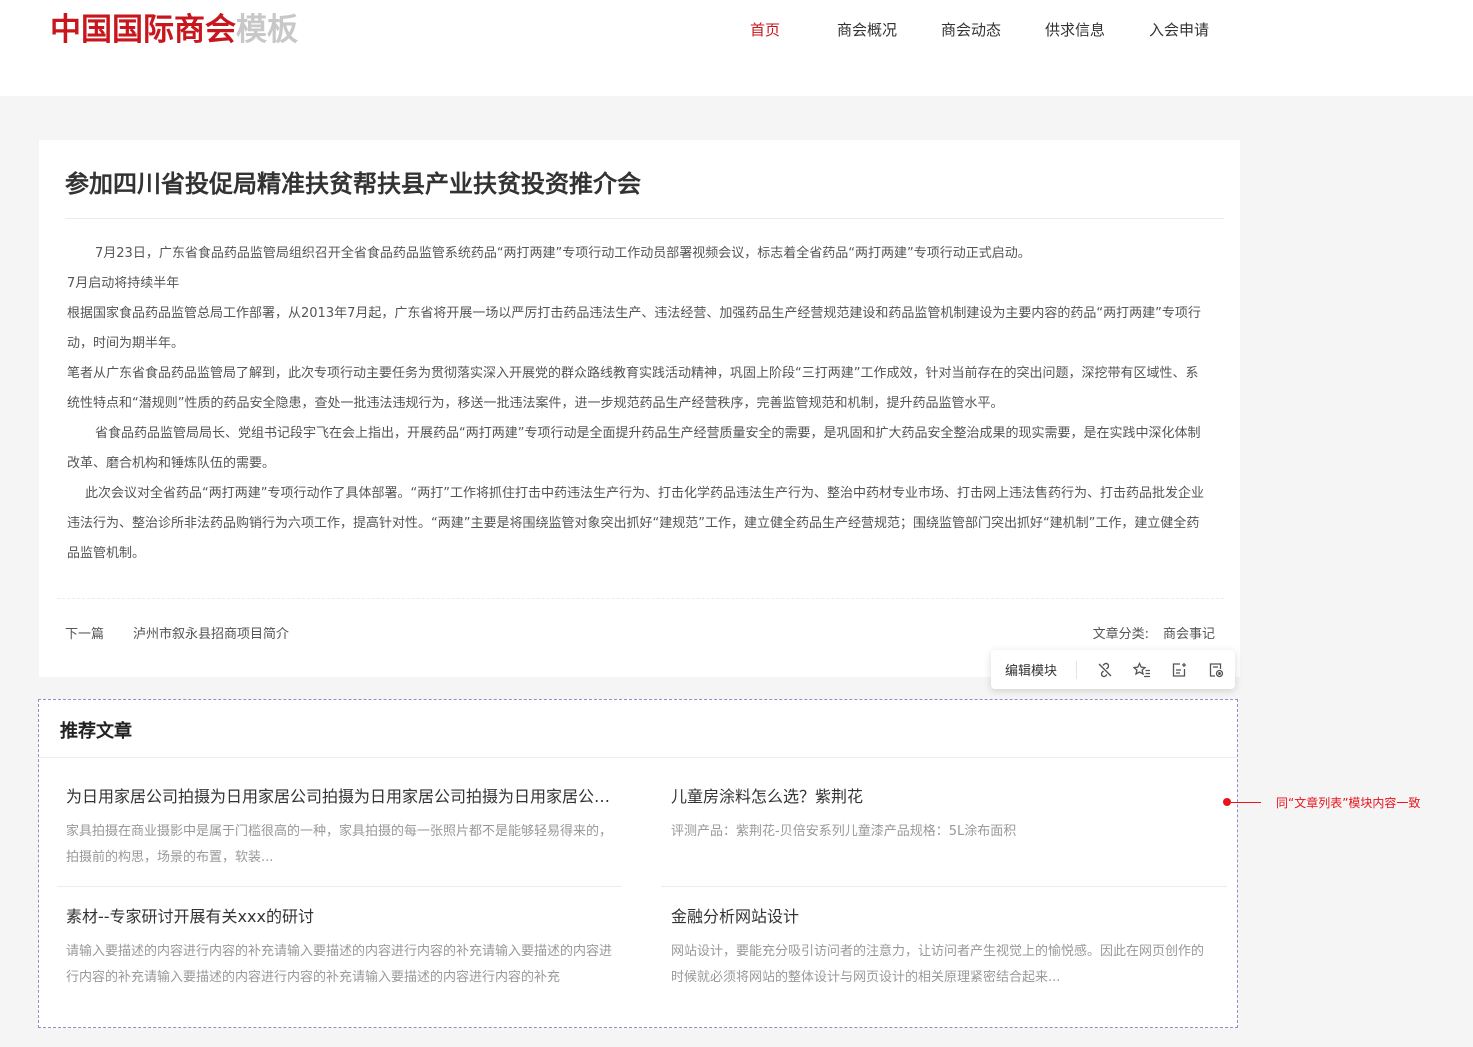 The height and width of the screenshot is (1047, 1473). What do you see at coordinates (1227, 802) in the screenshot?
I see `annotation-dot` at bounding box center [1227, 802].